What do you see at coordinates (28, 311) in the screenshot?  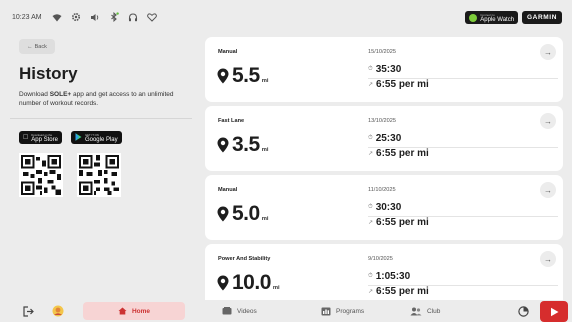 I see `exit-icon` at bounding box center [28, 311].